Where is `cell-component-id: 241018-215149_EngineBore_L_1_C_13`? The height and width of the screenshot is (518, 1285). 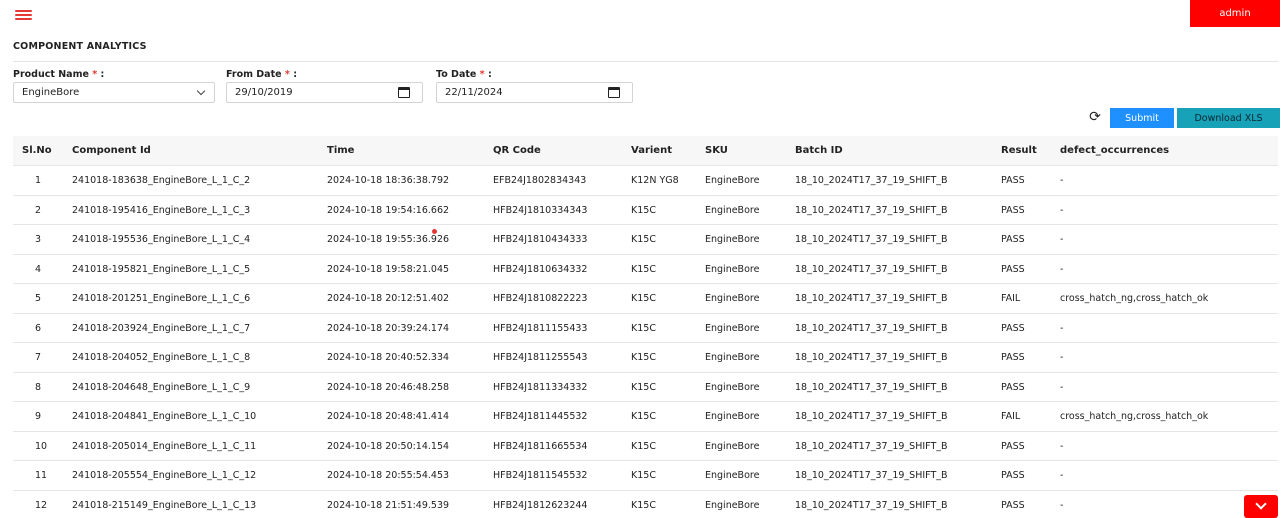
cell-component-id: 241018-215149_EngineBore_L_1_C_13 is located at coordinates (164, 505).